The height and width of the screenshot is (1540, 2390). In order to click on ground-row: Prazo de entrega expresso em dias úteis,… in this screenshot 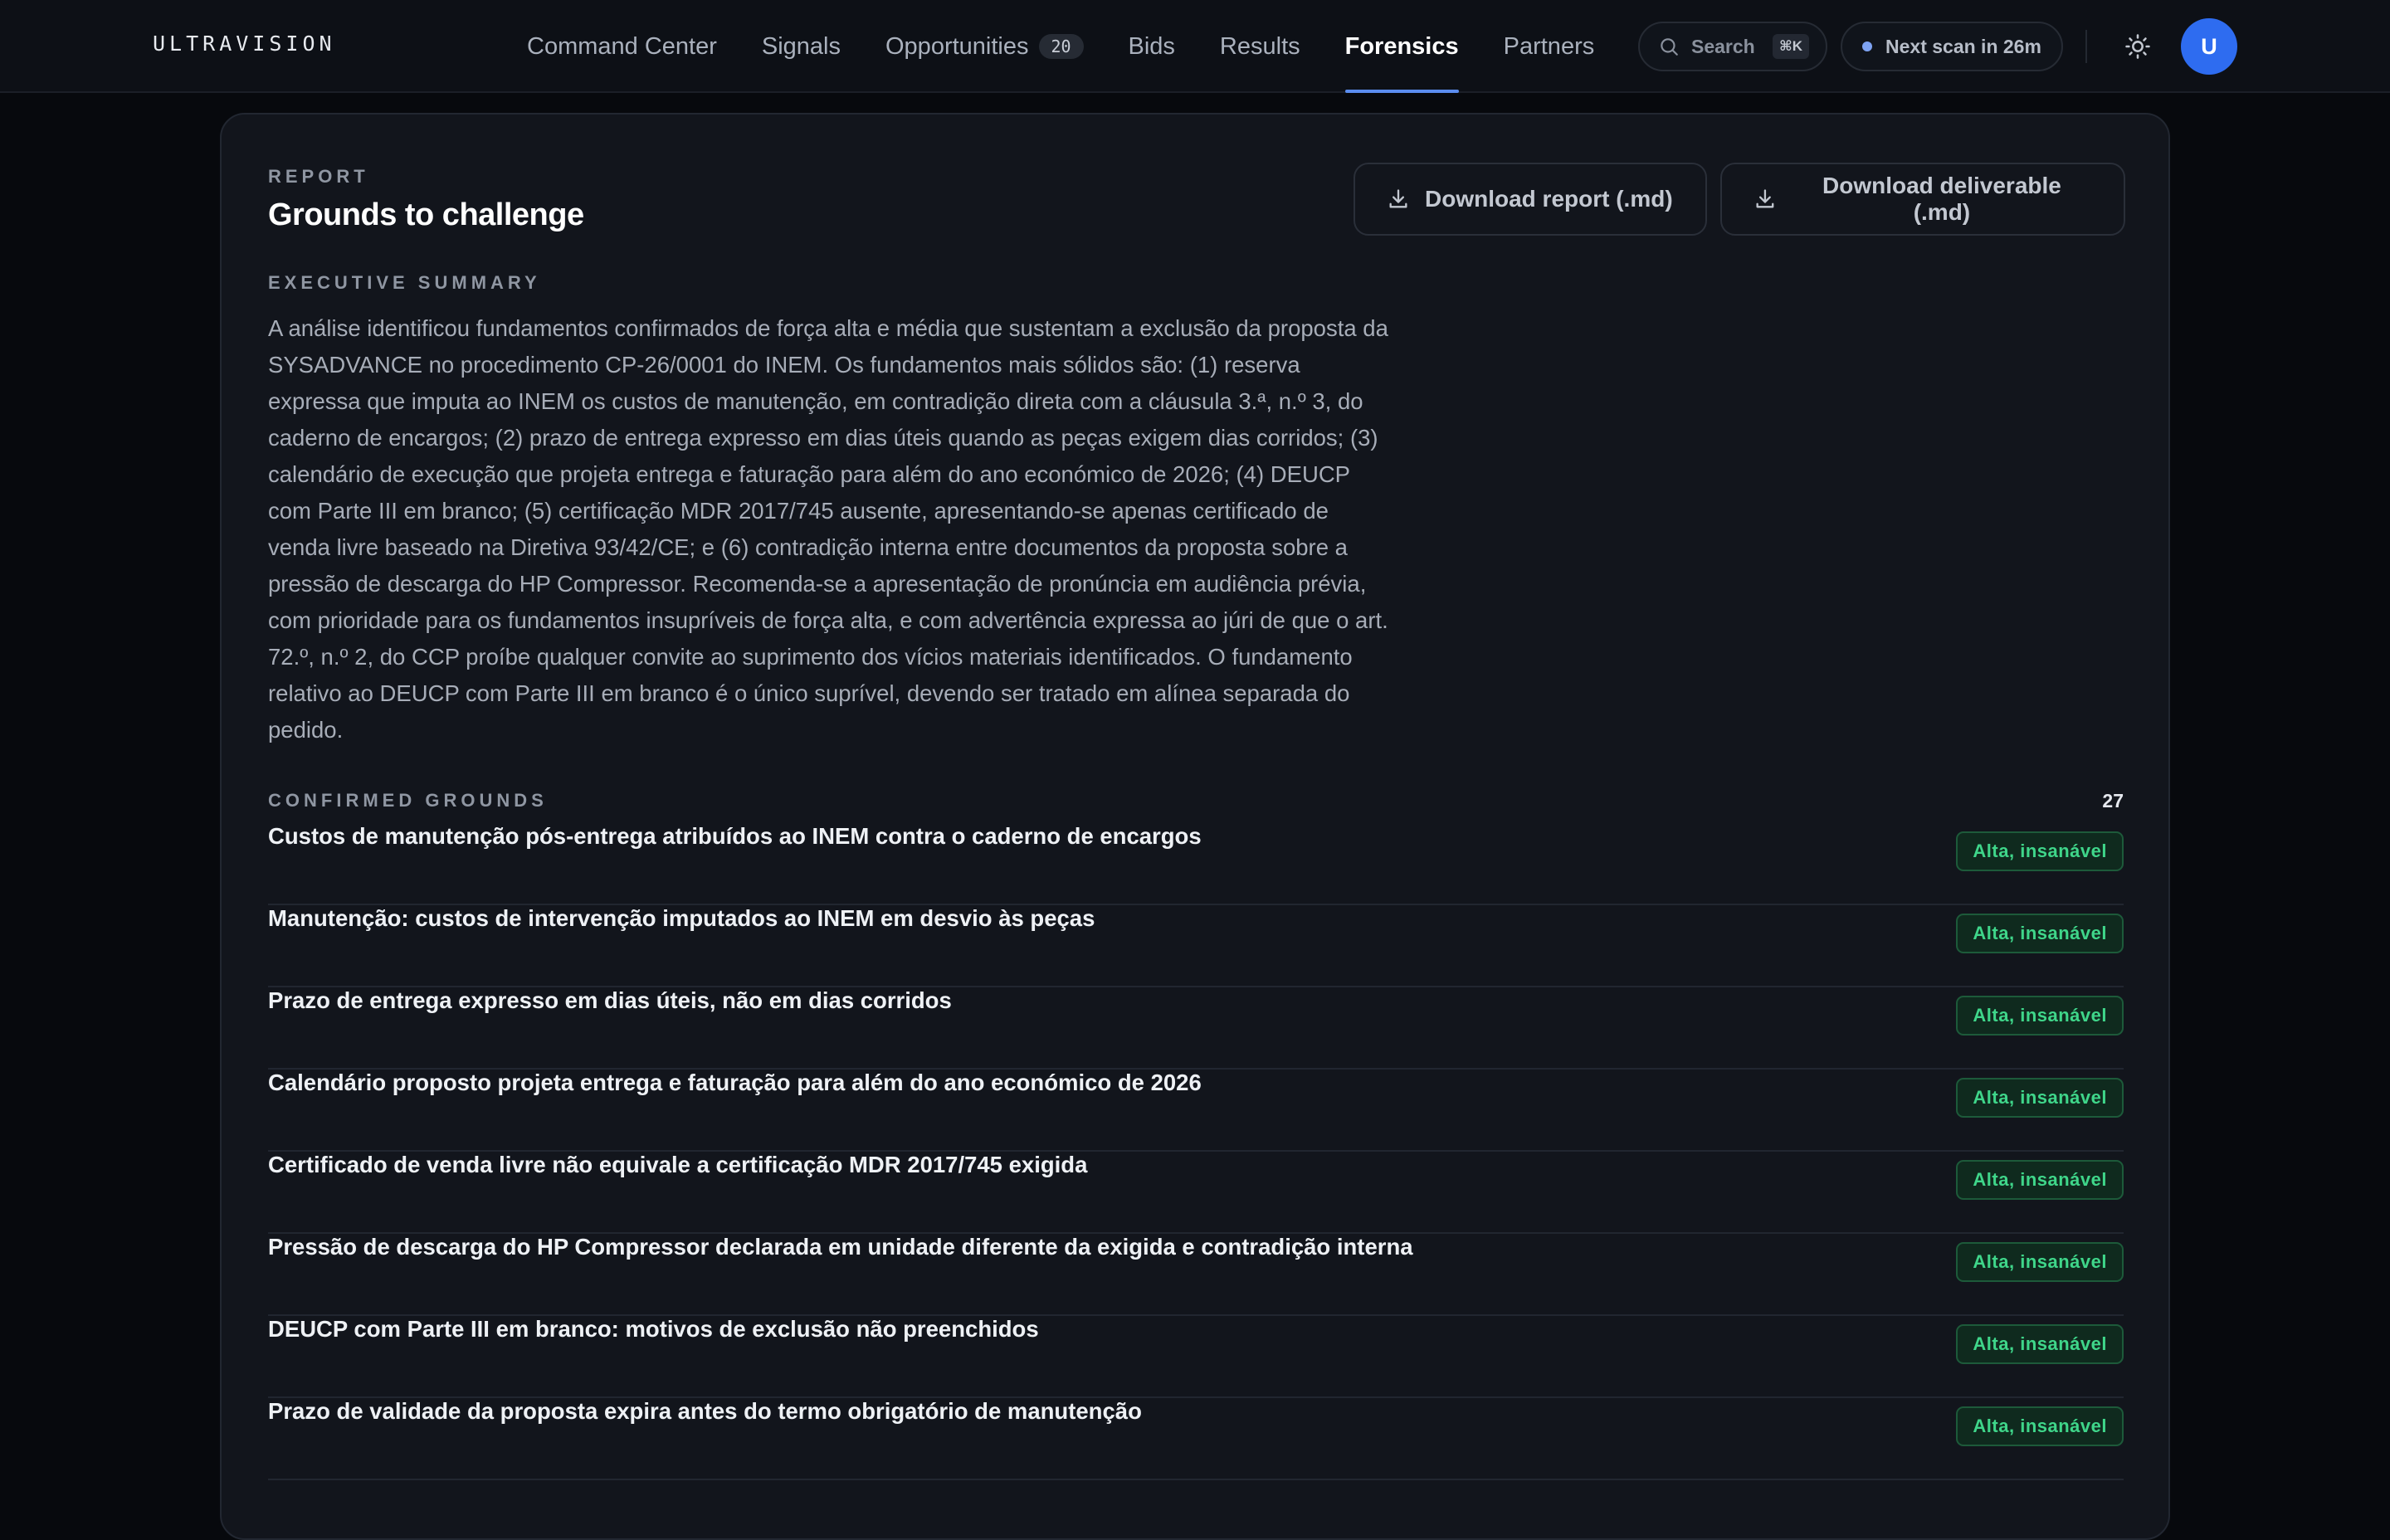, I will do `click(1196, 1028)`.